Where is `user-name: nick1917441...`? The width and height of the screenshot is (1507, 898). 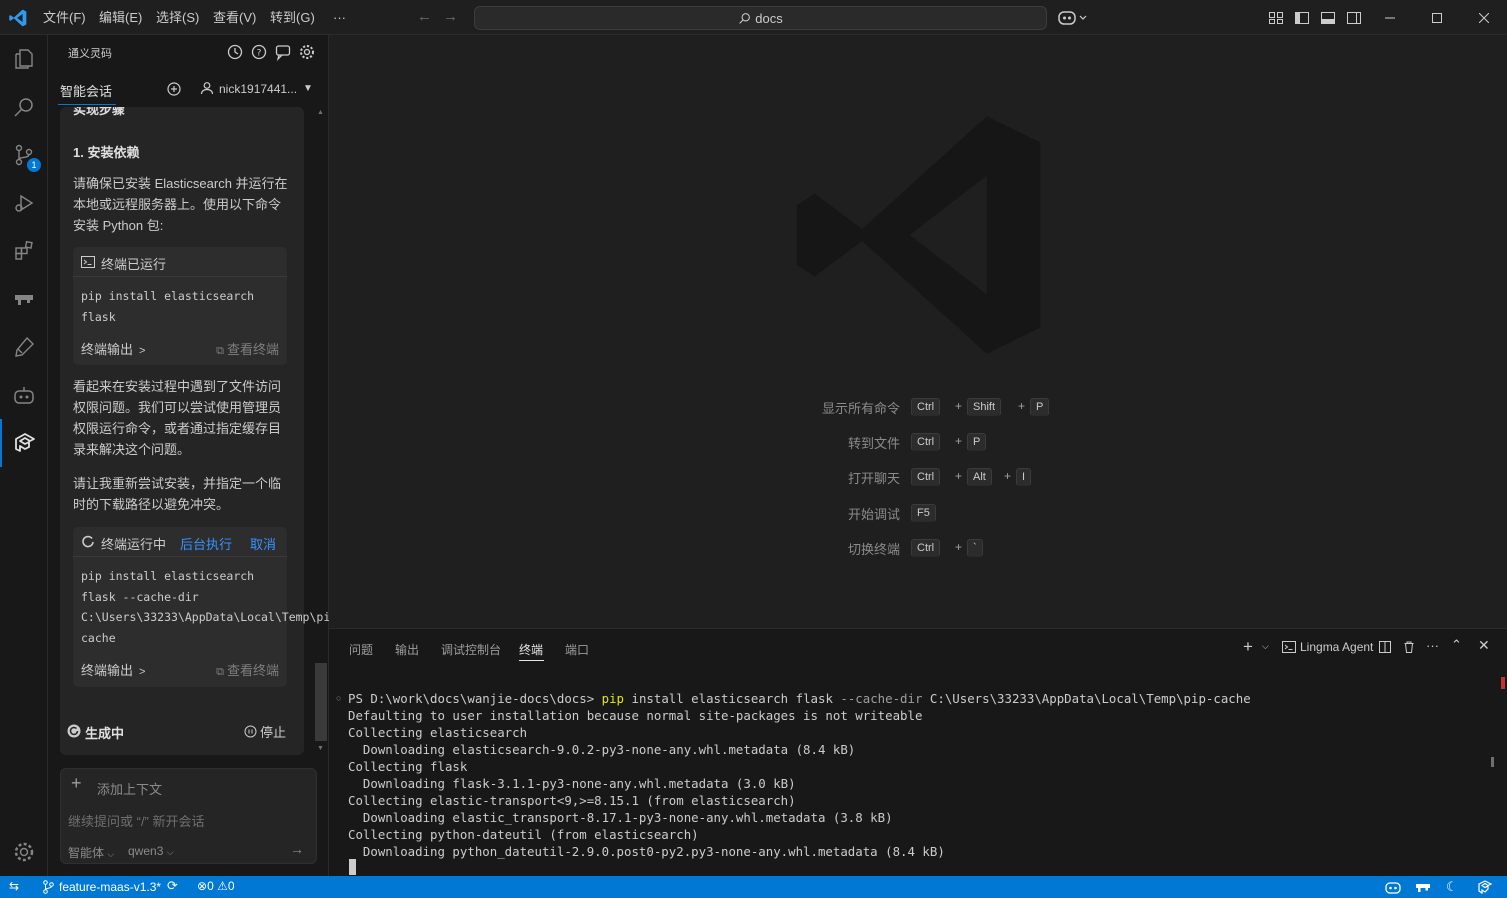 user-name: nick1917441... is located at coordinates (258, 89).